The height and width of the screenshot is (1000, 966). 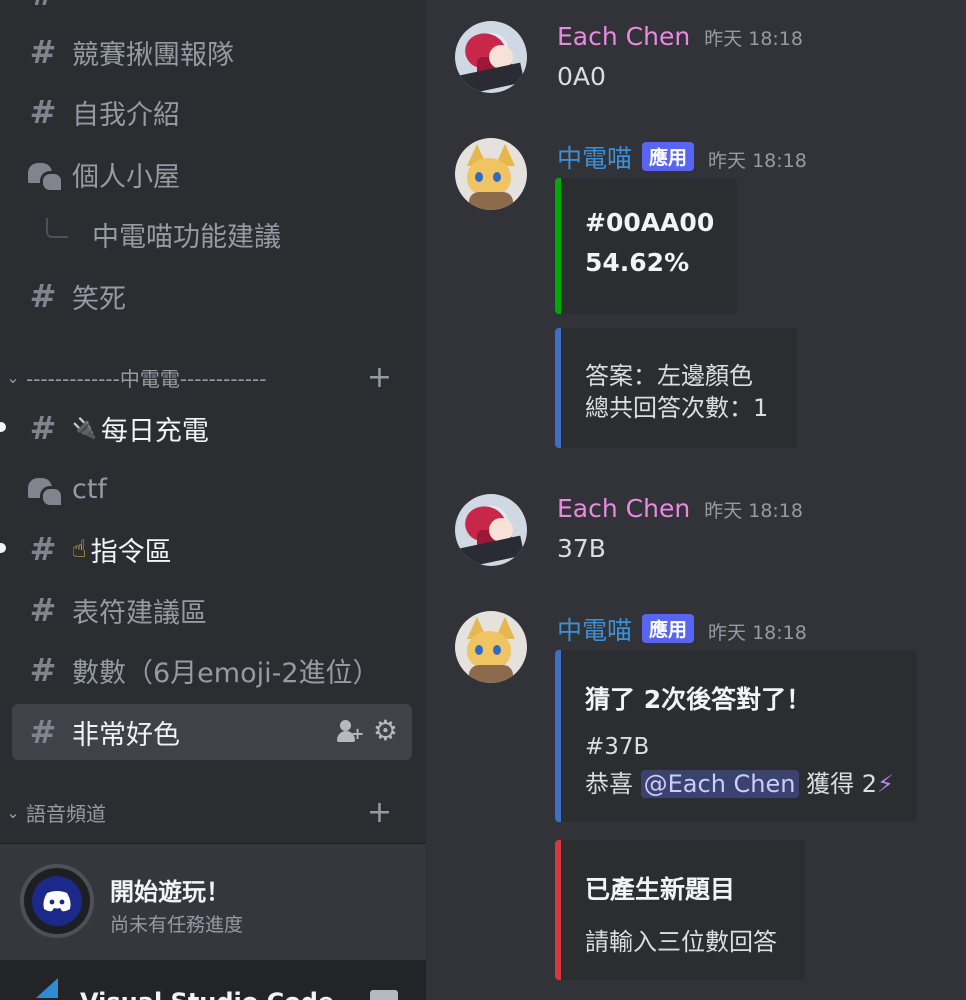 What do you see at coordinates (581, 548) in the screenshot?
I see `message-content: 37B` at bounding box center [581, 548].